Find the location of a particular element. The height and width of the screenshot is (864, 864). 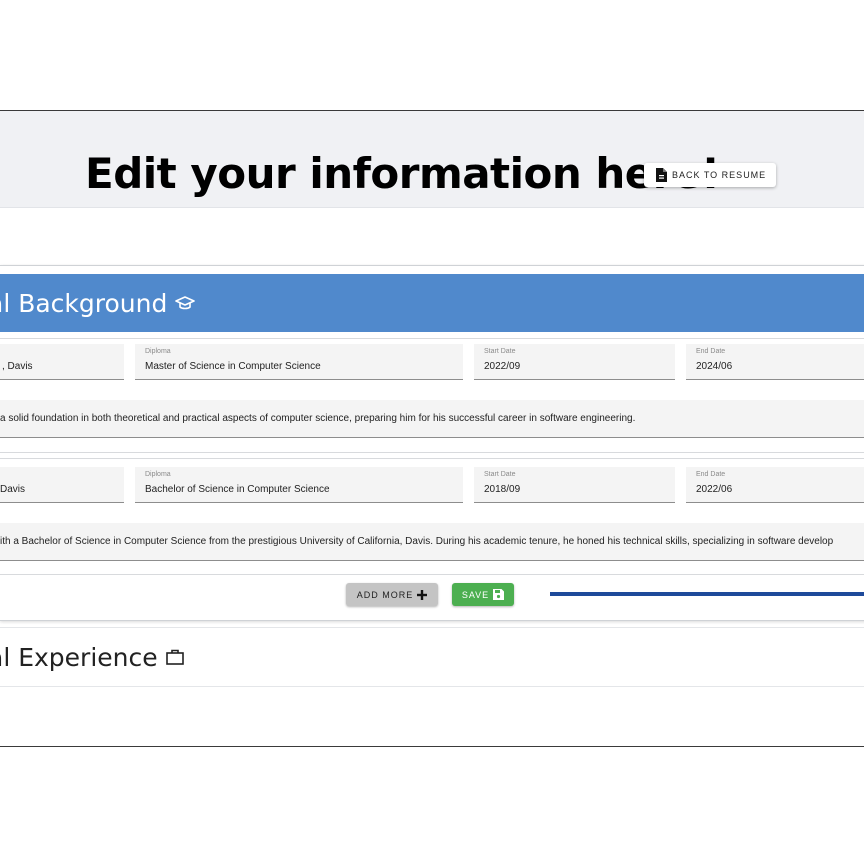

start-date-field: Start Date 2018/09 is located at coordinates (574, 485).